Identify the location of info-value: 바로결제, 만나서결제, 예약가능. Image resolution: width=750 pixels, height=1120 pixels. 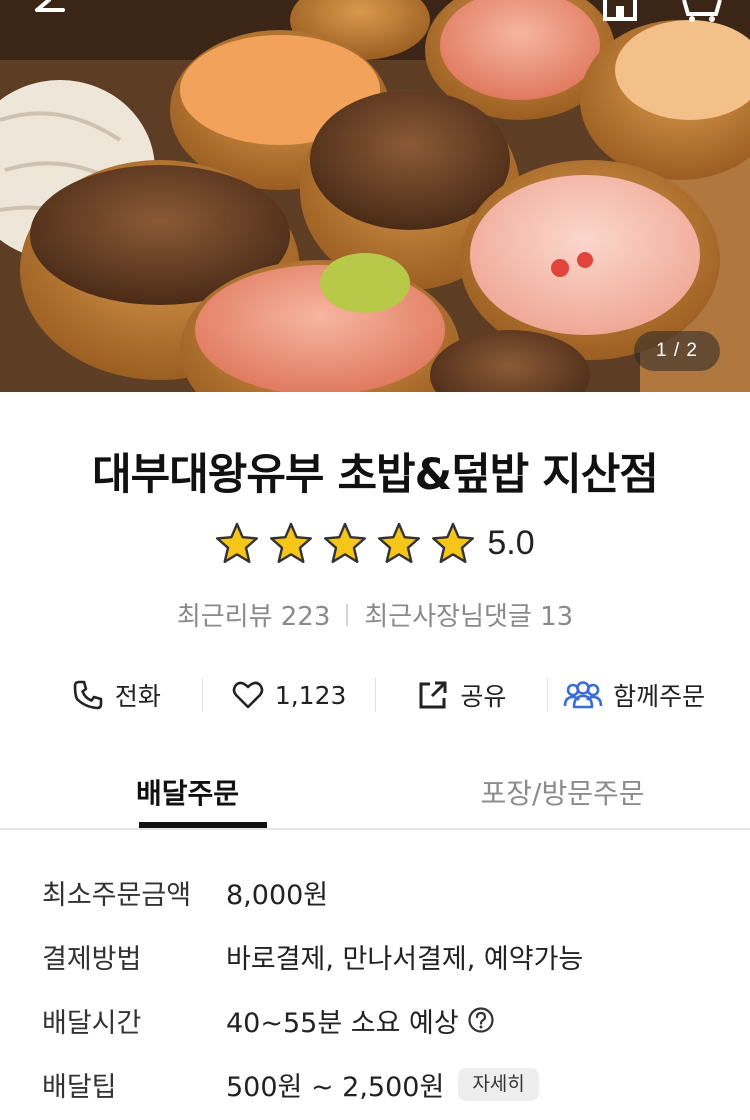
(405, 959).